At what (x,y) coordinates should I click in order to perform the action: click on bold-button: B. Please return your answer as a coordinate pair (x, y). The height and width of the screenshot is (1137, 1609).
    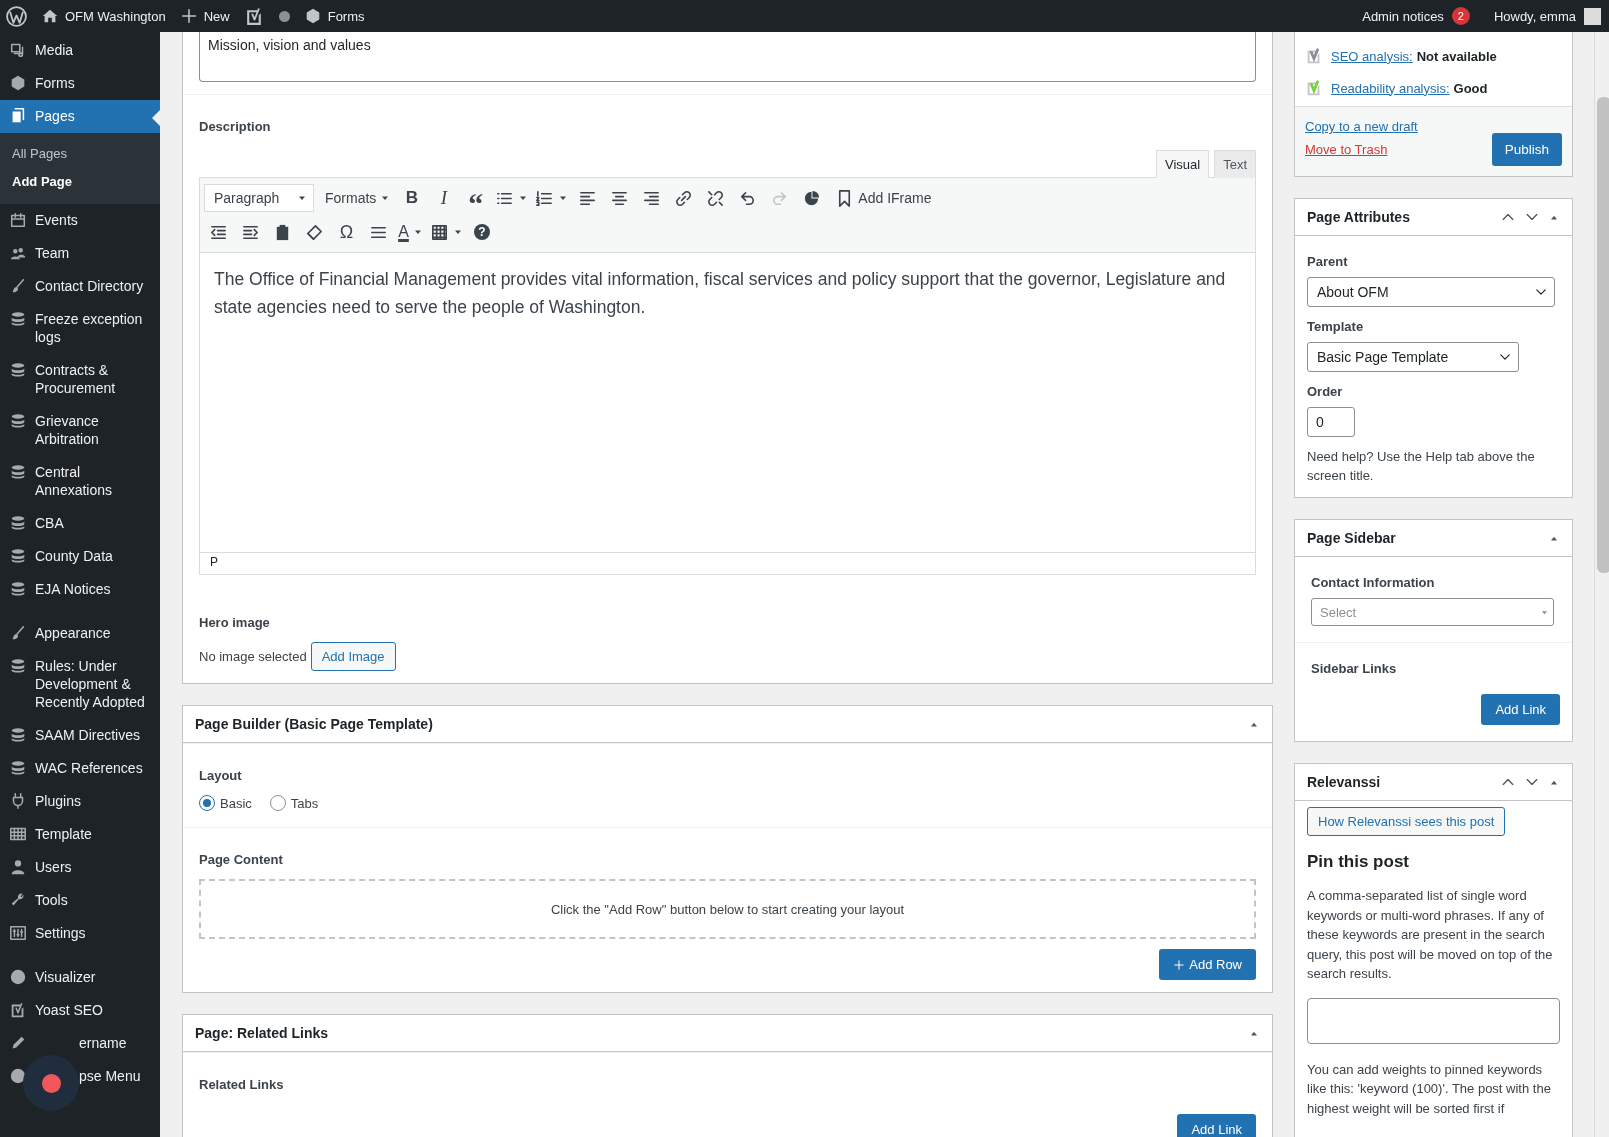
    Looking at the image, I should click on (412, 198).